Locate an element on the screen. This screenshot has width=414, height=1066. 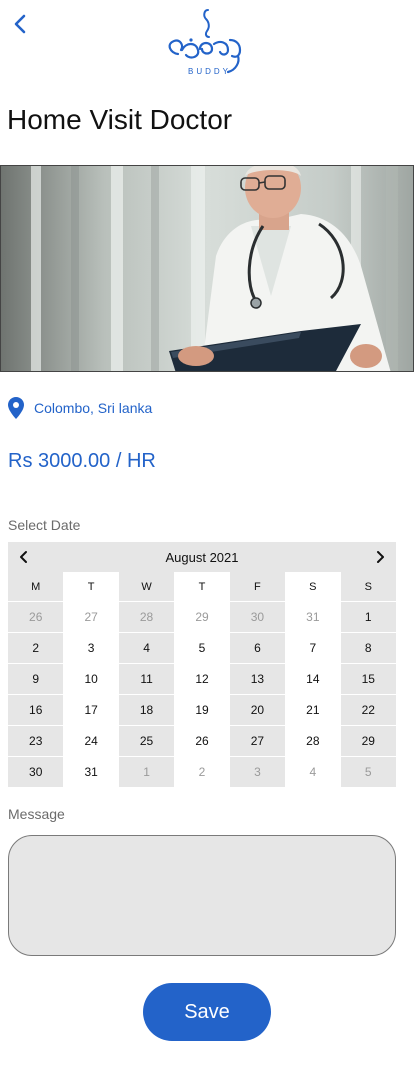
calendar-day: 30 is located at coordinates (36, 772).